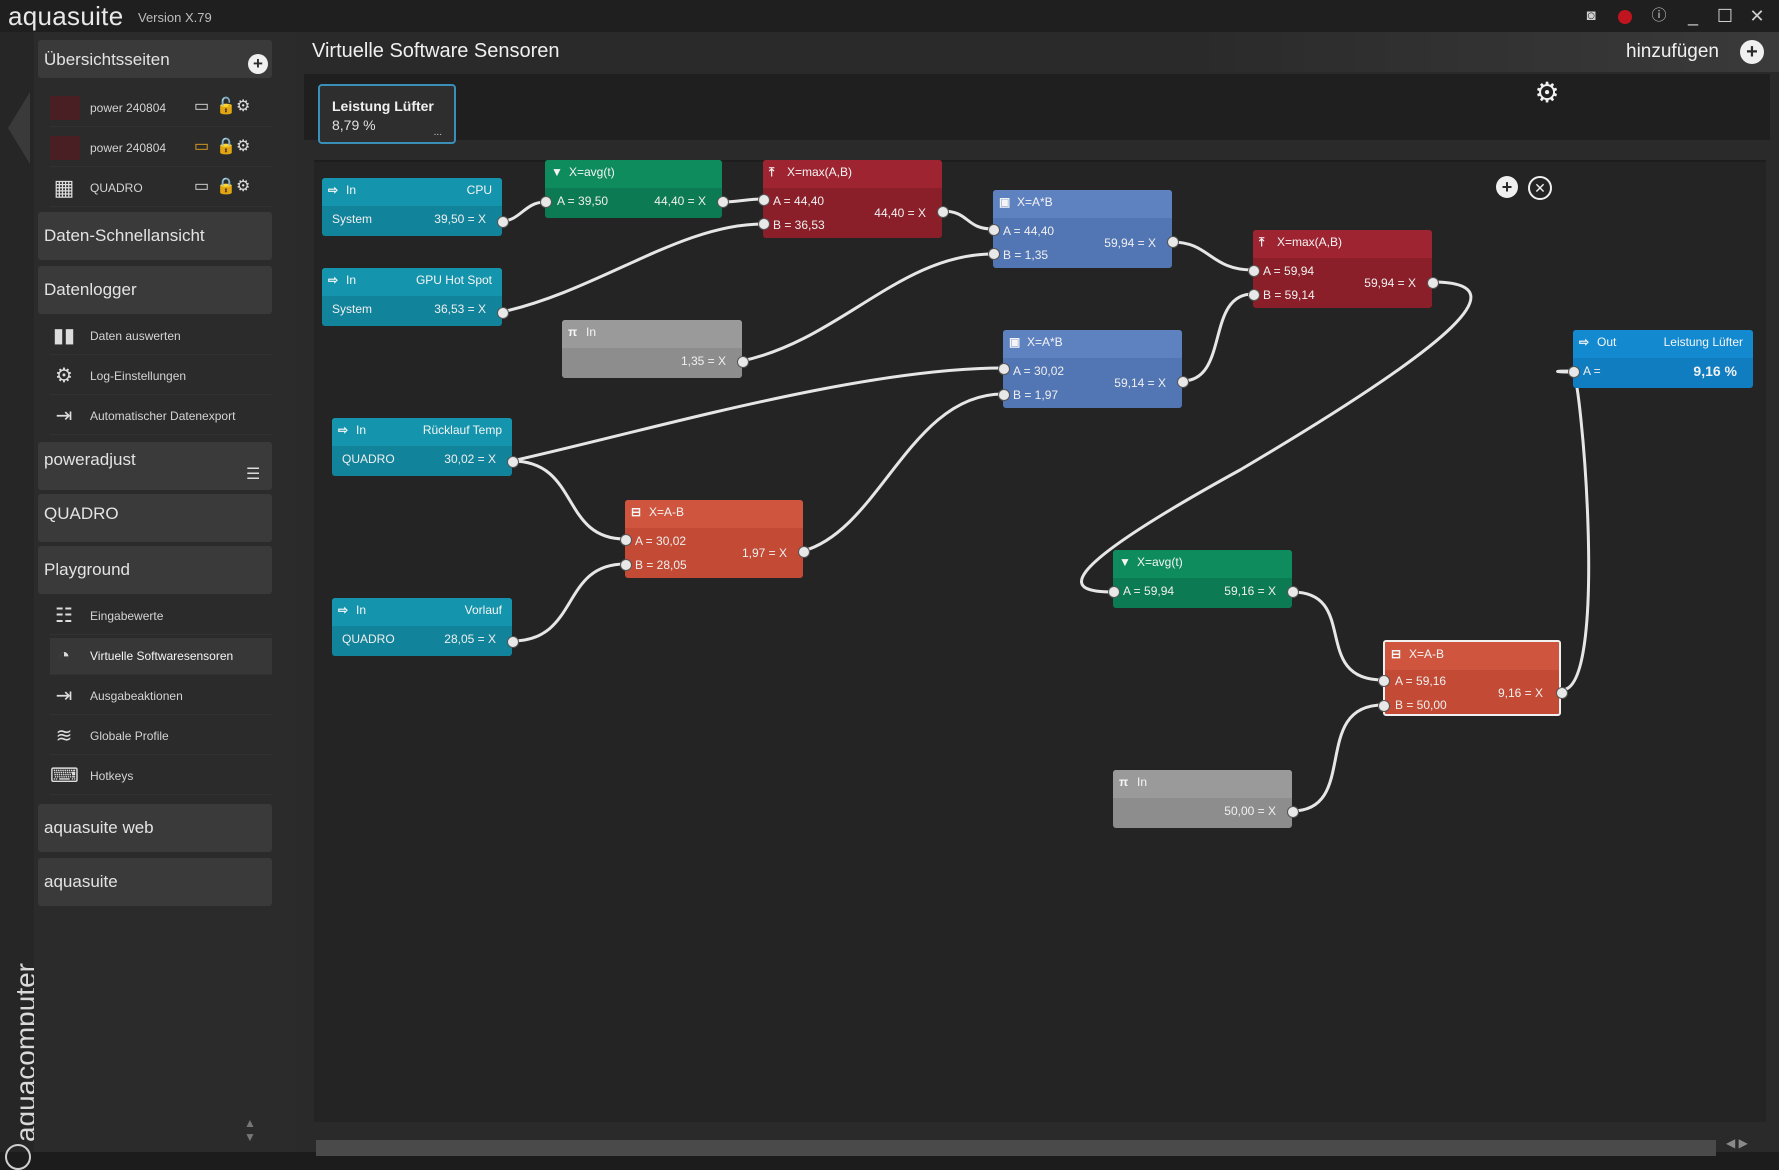  I want to click on node-title: ⊟ X=A-B, so click(658, 512).